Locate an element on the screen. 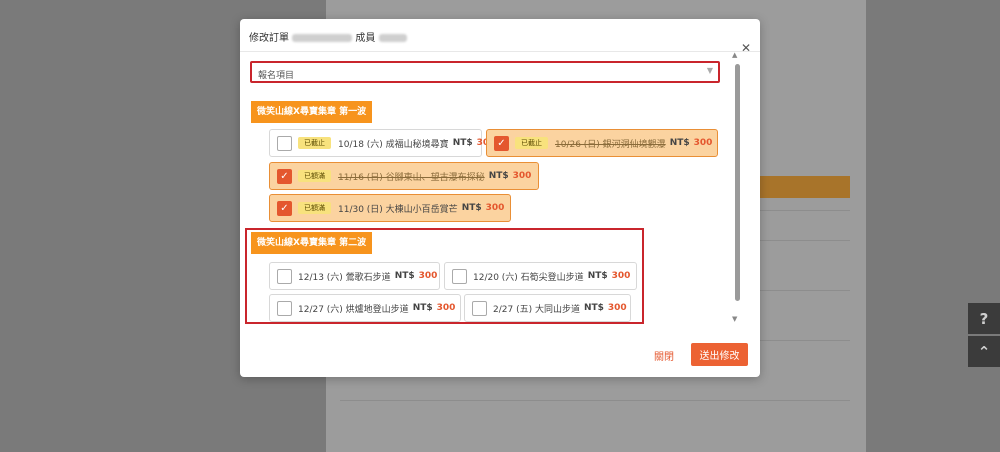  modal-header: 修改訂單 成員 is located at coordinates (500, 35).